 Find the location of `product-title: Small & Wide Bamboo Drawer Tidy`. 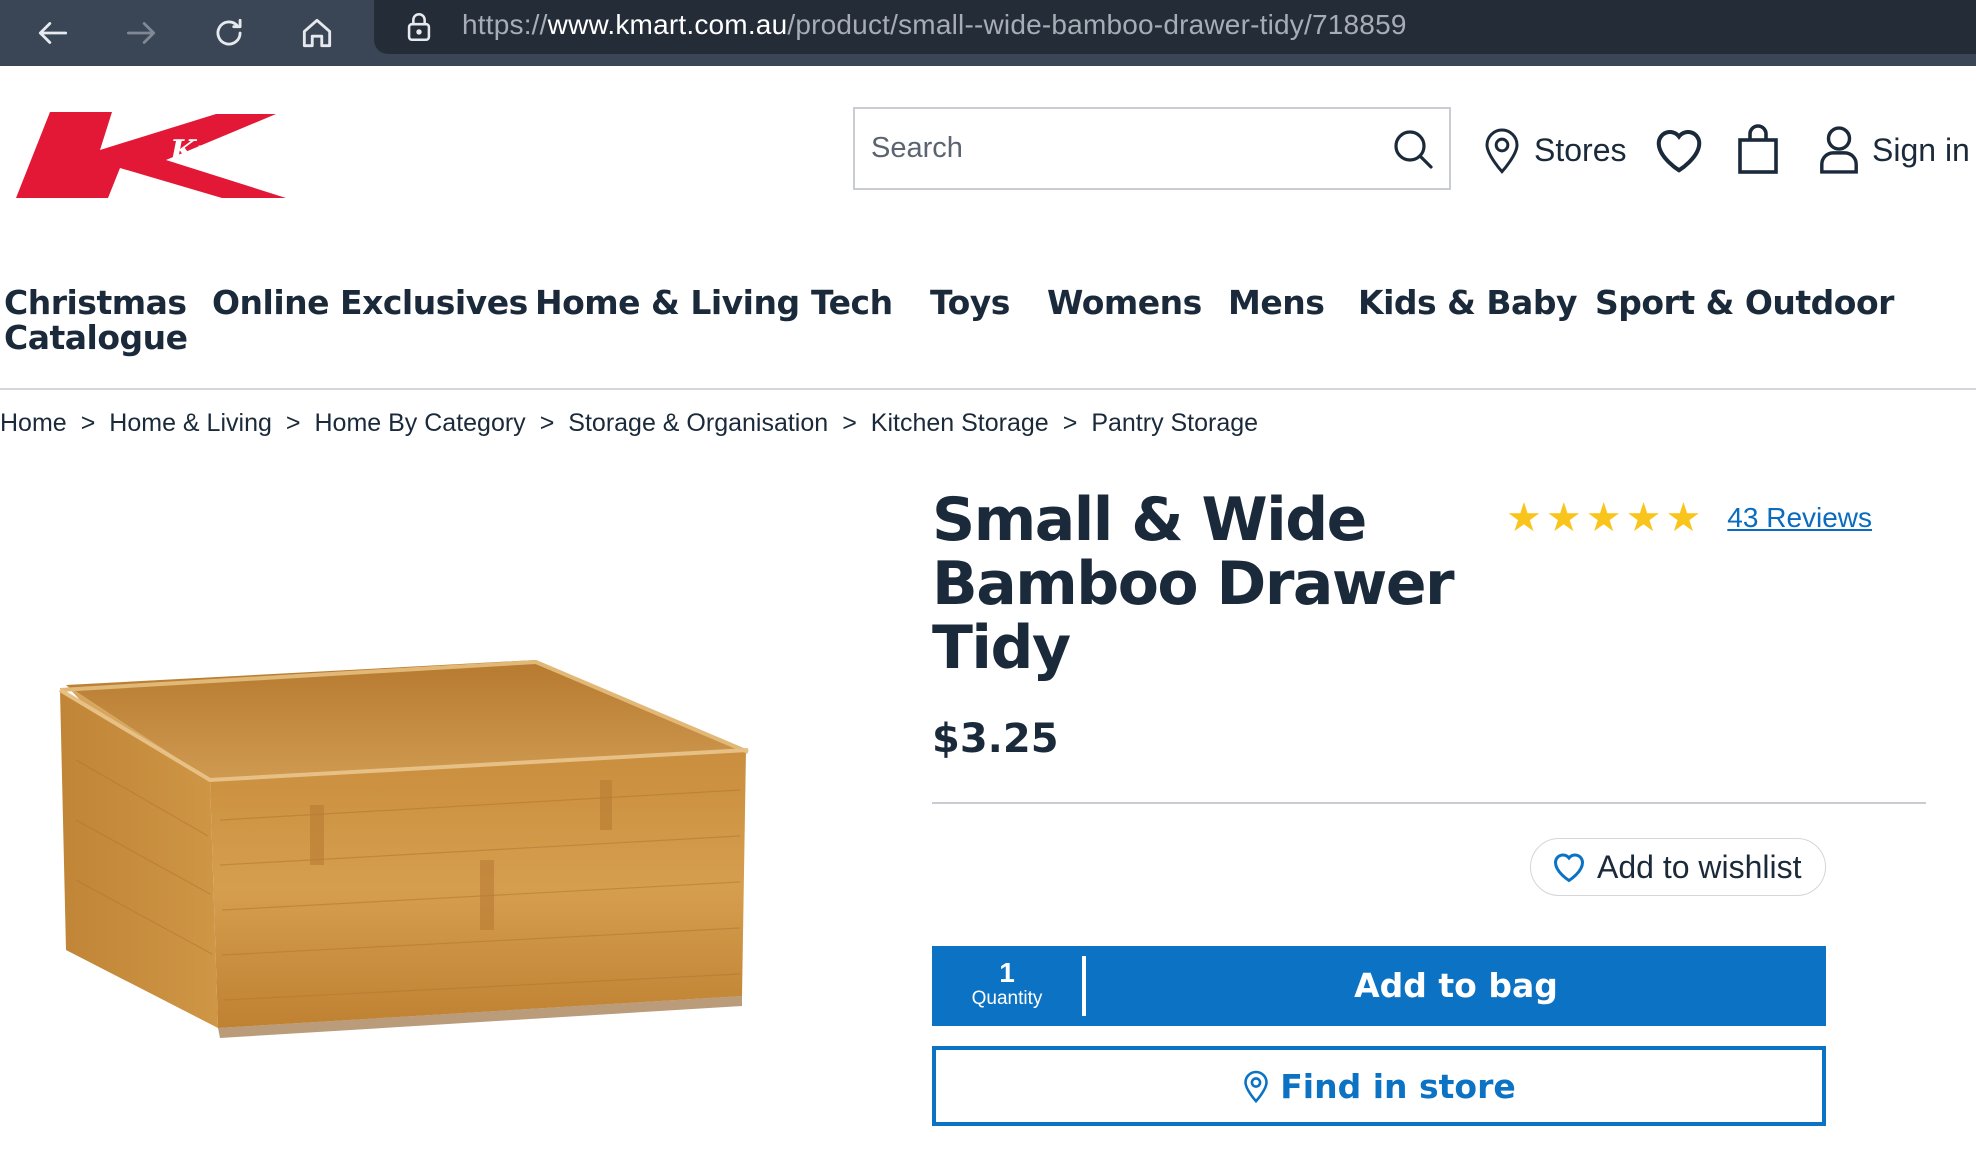

product-title: Small & Wide Bamboo Drawer Tidy is located at coordinates (1193, 584).